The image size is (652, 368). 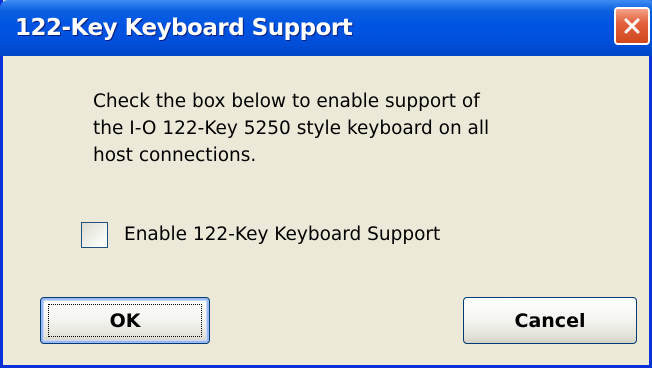 I want to click on message-line: Check the box below to enable support of, so click(x=286, y=101).